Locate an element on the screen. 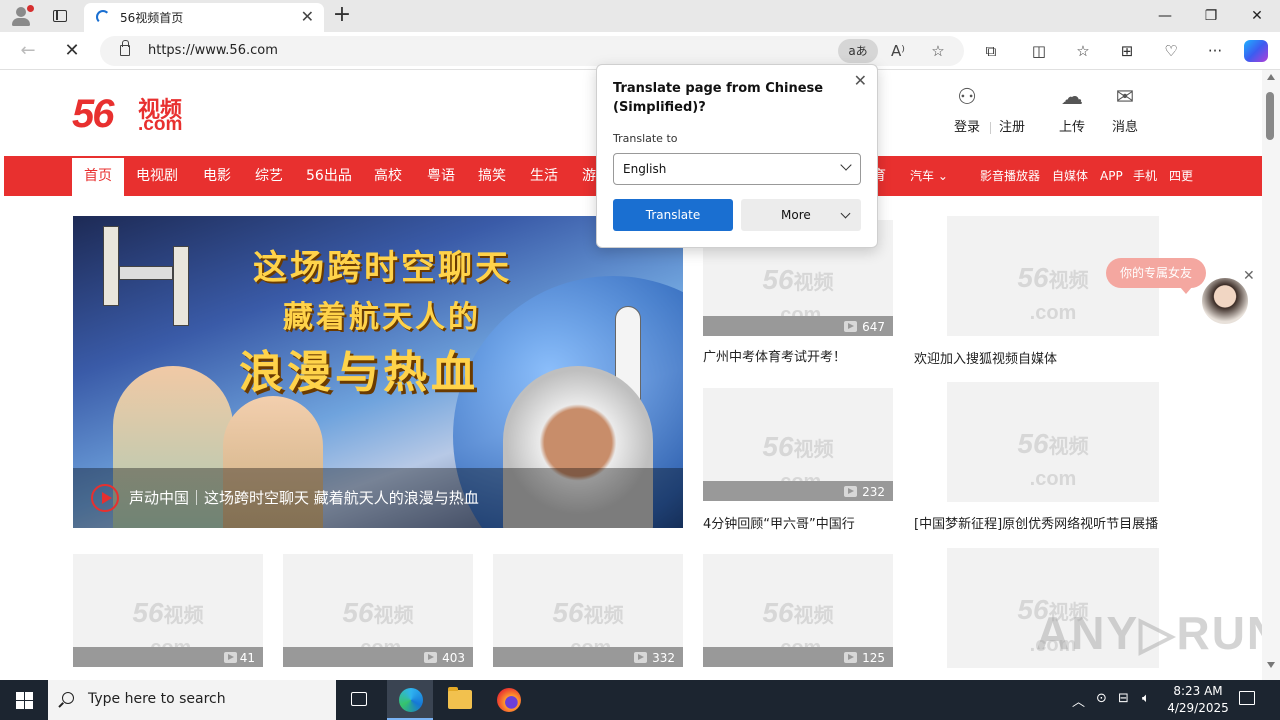 The height and width of the screenshot is (720, 1280). upload-link: ☁ 上传 is located at coordinates (1072, 109).